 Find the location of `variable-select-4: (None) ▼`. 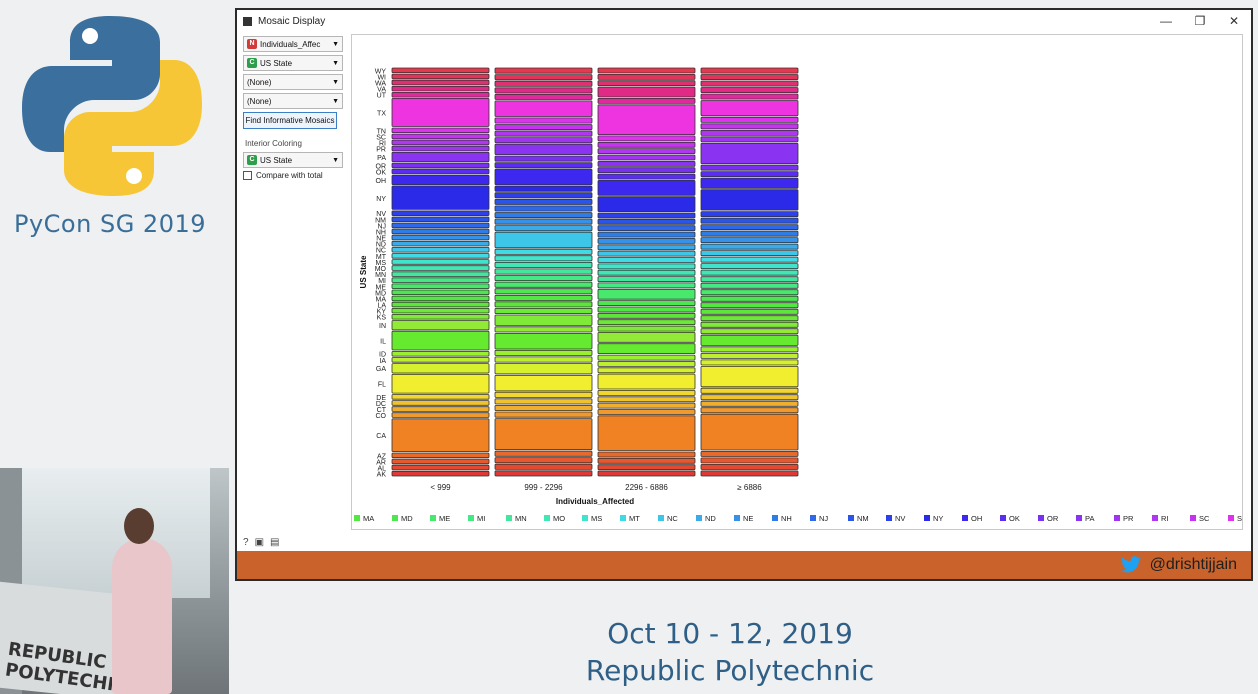

variable-select-4: (None) ▼ is located at coordinates (293, 101).